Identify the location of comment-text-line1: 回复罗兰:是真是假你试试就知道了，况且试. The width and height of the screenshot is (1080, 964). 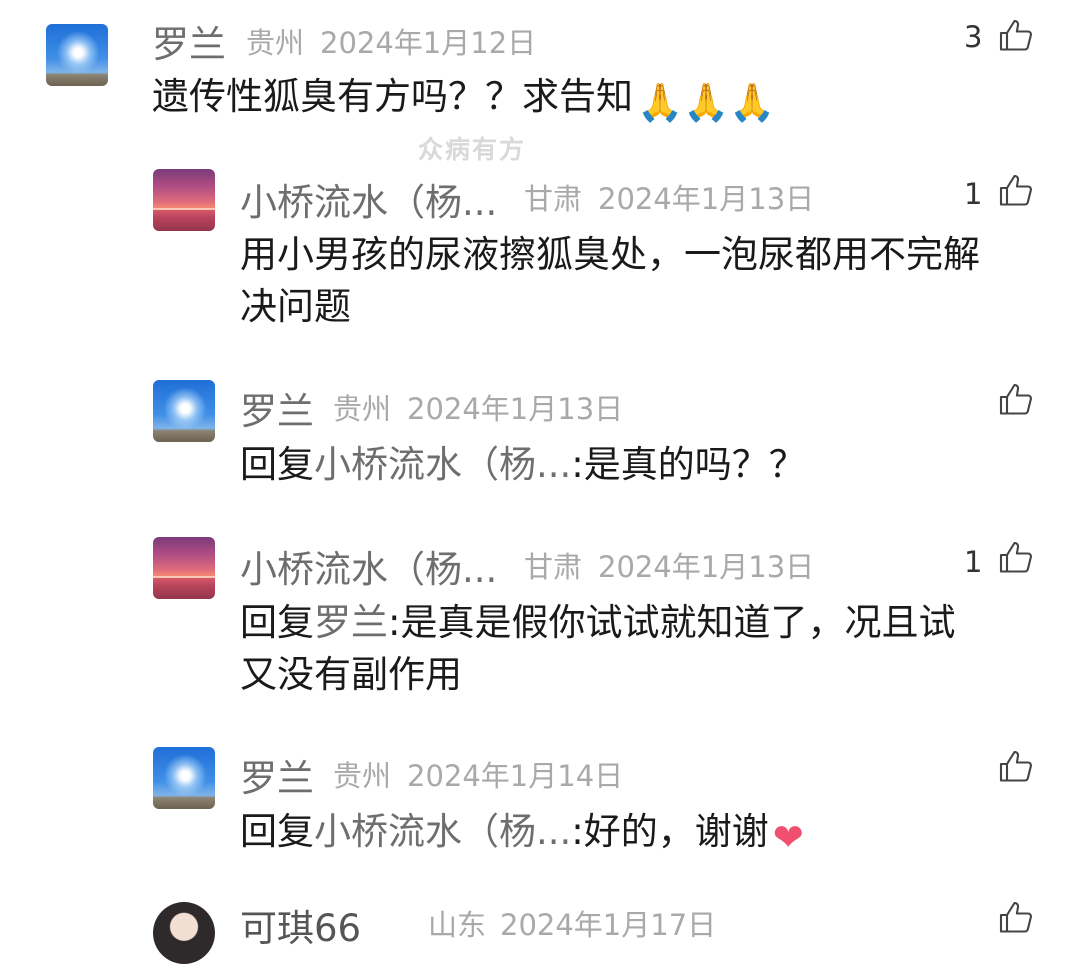
(597, 623).